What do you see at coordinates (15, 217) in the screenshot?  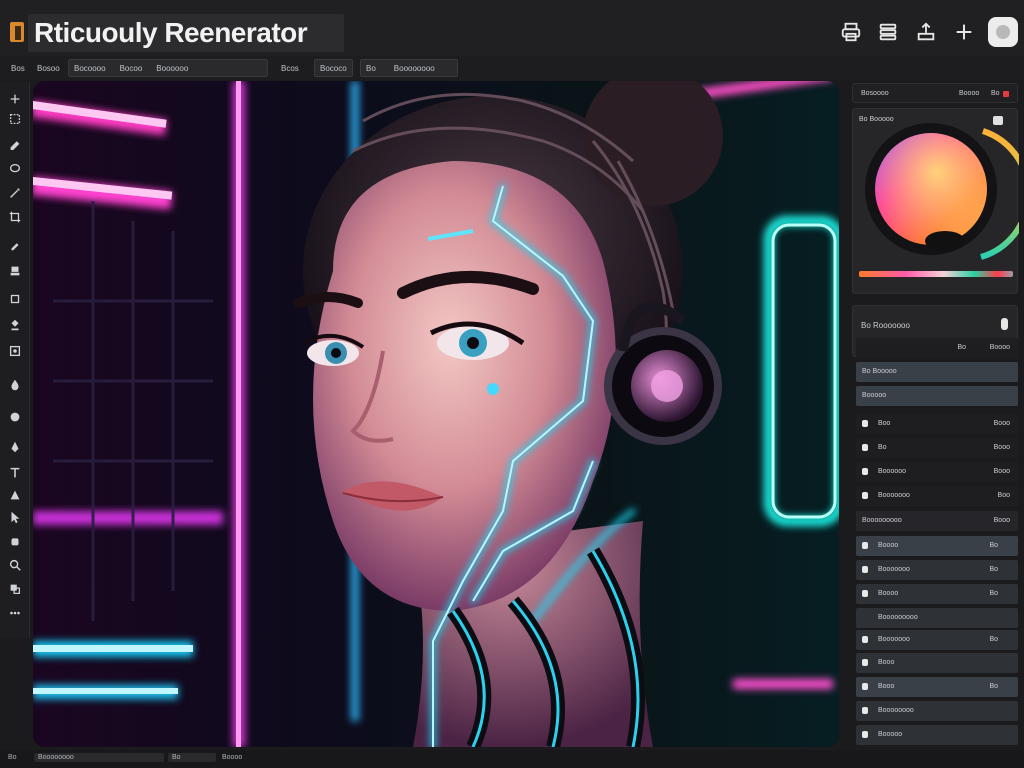 I see `crop-tool-icon` at bounding box center [15, 217].